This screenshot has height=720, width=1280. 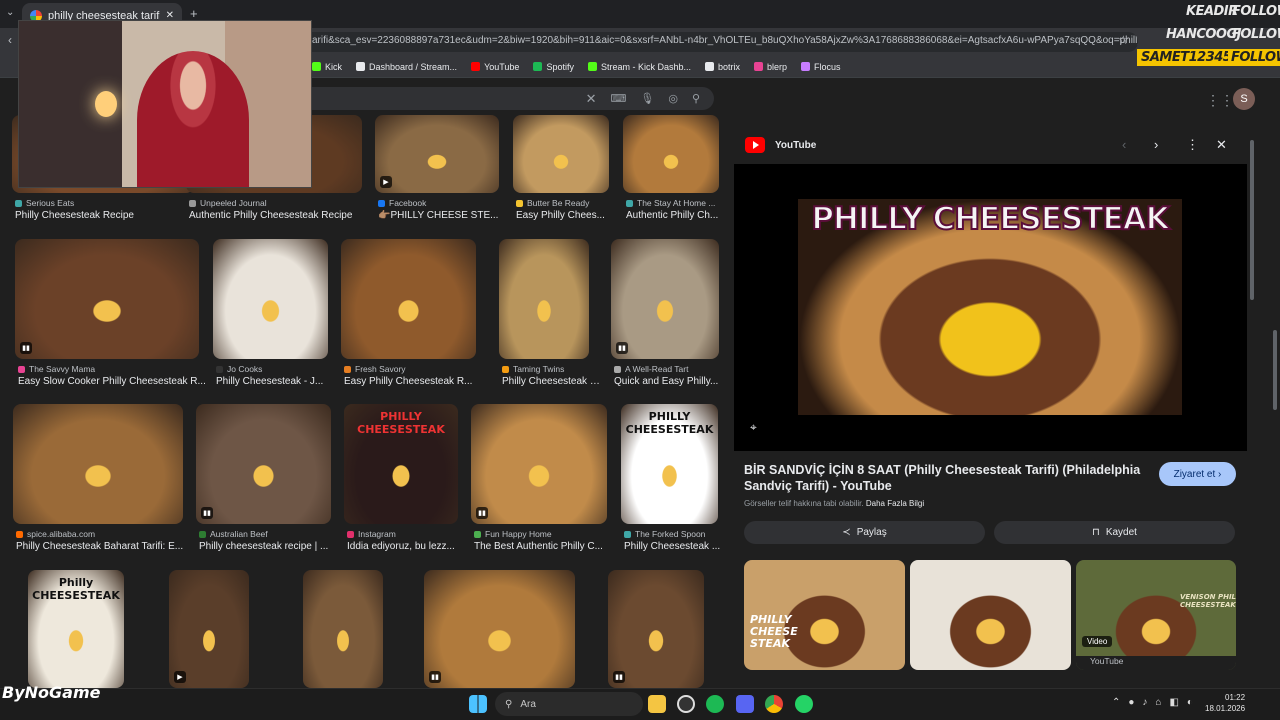 What do you see at coordinates (804, 704) in the screenshot?
I see `whatsapp-icon` at bounding box center [804, 704].